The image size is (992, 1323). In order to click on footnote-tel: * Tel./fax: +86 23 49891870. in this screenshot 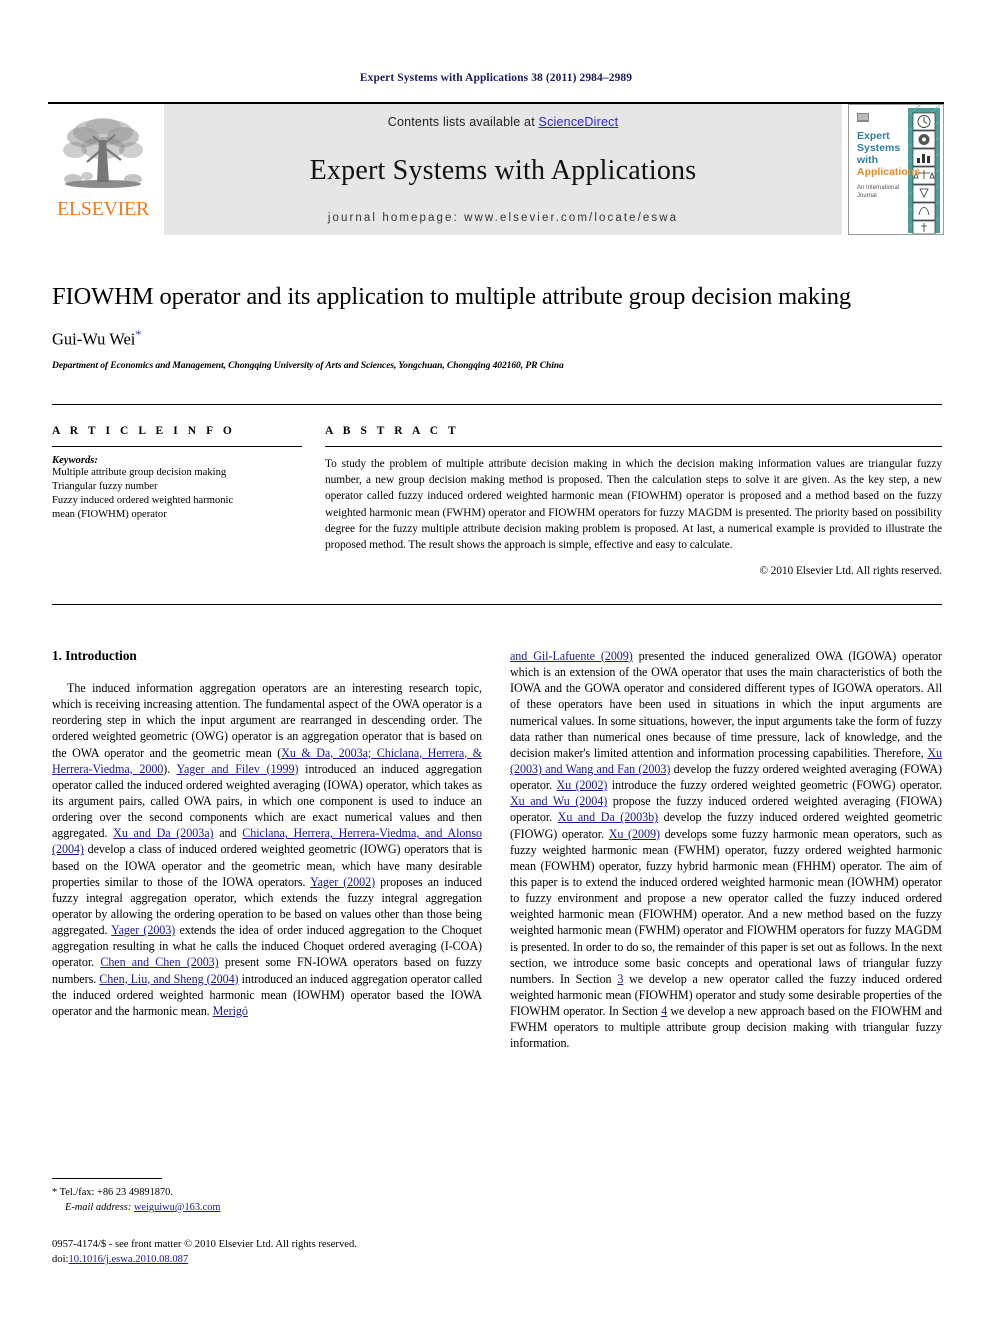, I will do `click(242, 1193)`.